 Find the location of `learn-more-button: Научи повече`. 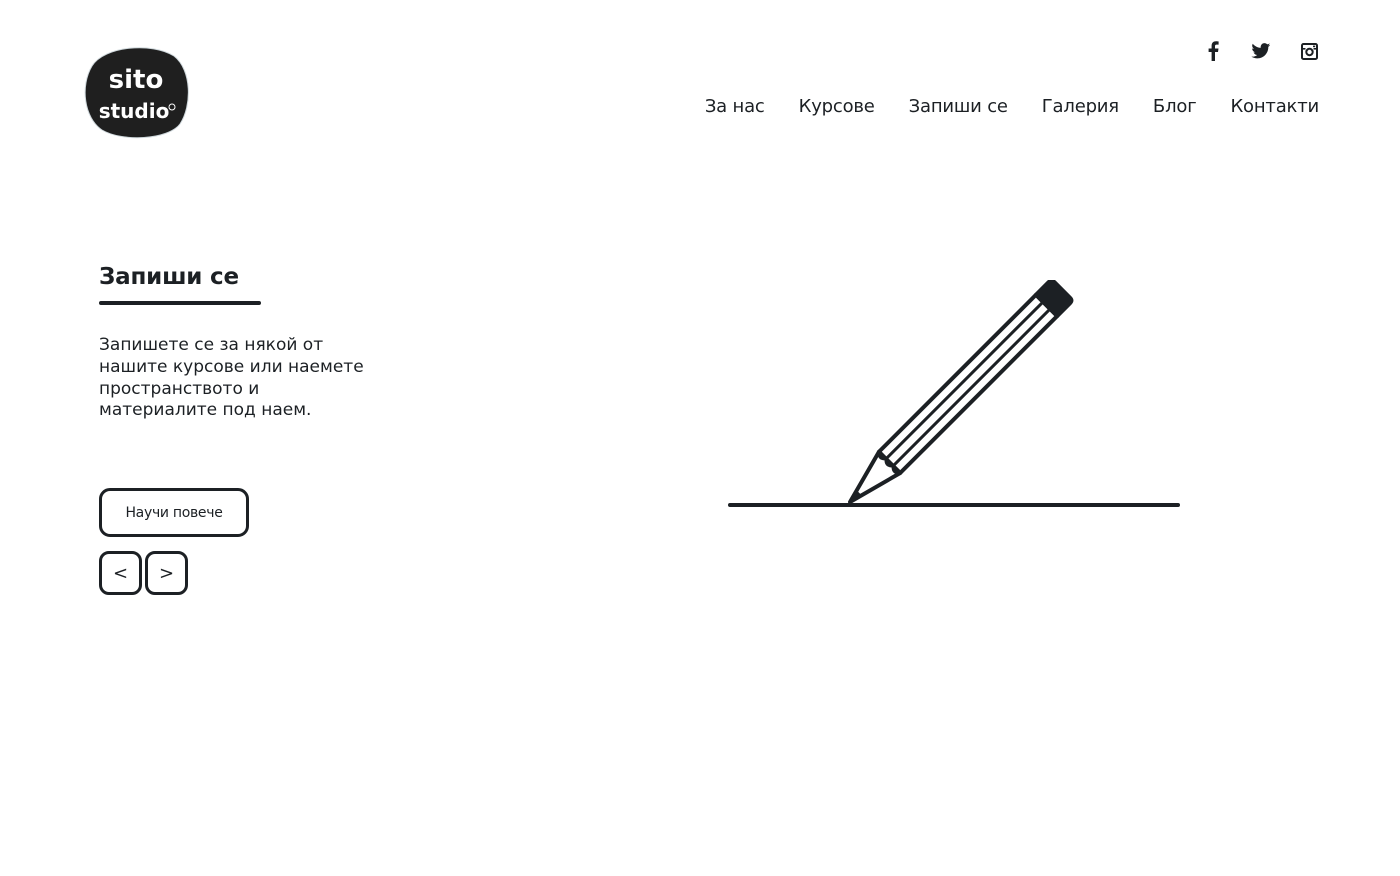

learn-more-button: Научи повече is located at coordinates (174, 512).